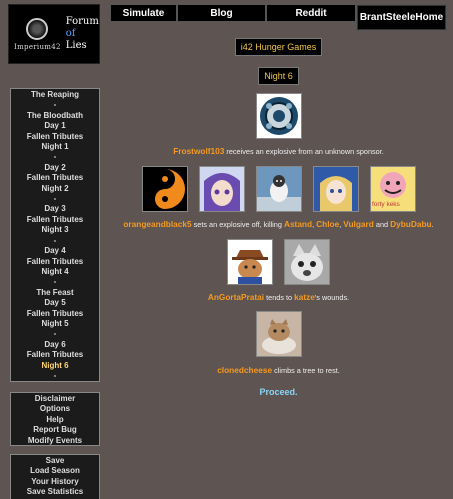 Image resolution: width=453 pixels, height=499 pixels. I want to click on menu-item-disclaimer: Disclaimer, so click(55, 399).